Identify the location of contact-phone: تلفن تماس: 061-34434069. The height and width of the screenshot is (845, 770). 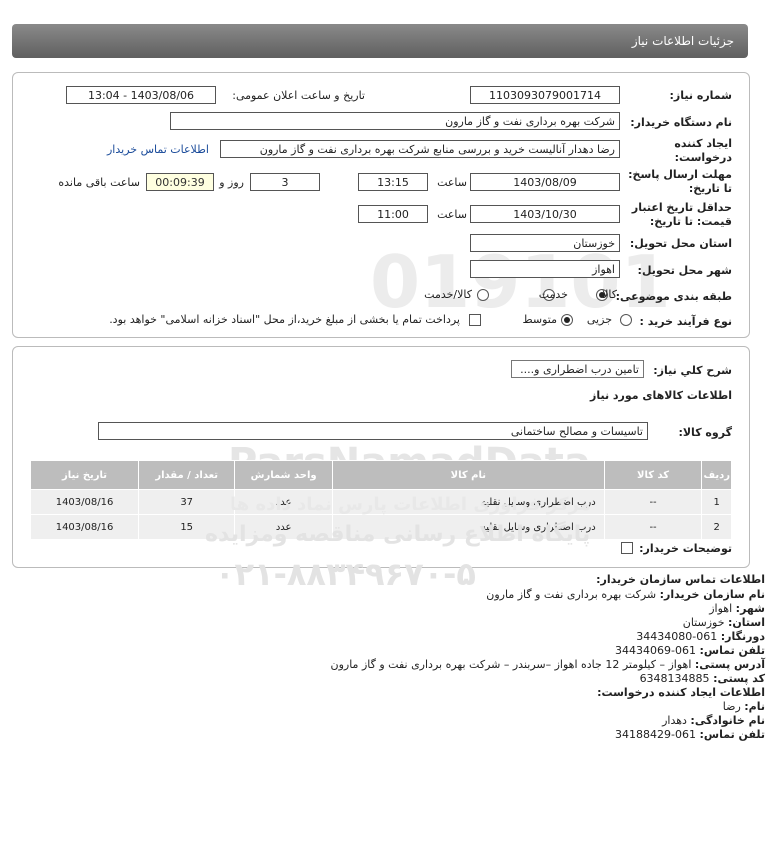
(690, 650).